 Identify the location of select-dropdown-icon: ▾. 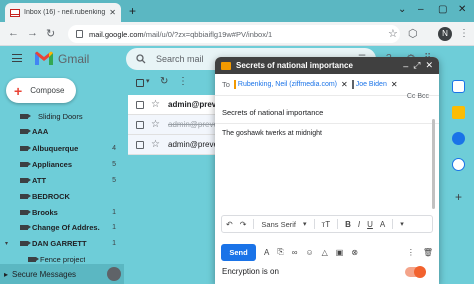
(148, 81).